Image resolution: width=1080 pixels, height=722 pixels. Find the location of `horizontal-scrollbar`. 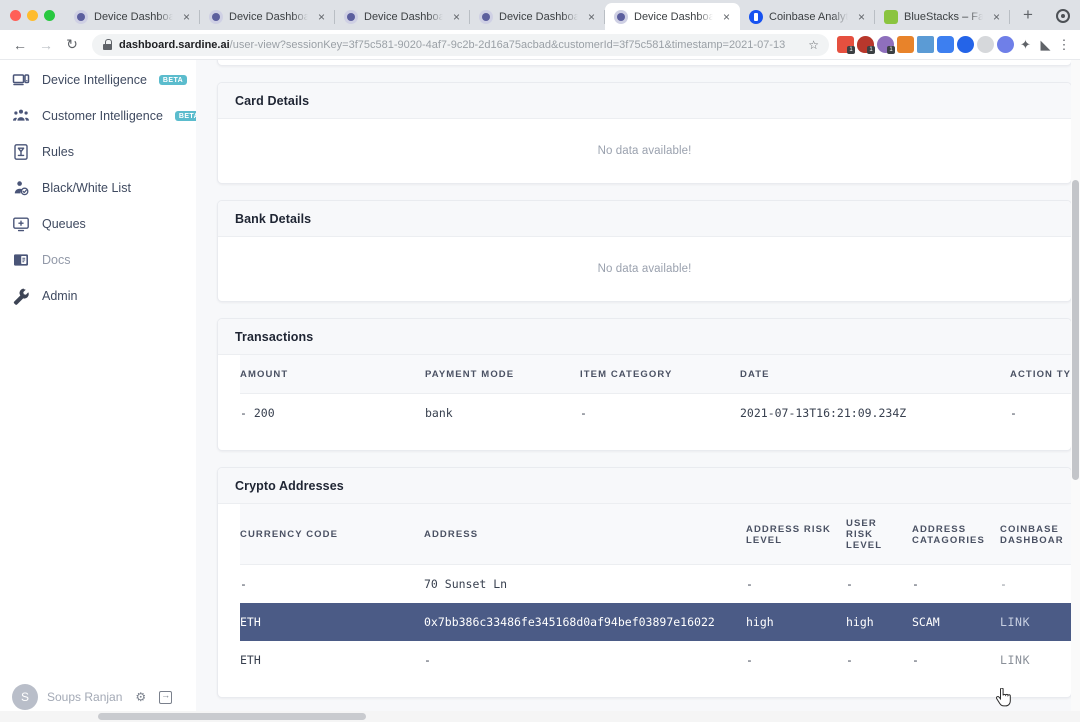

horizontal-scrollbar is located at coordinates (540, 716).